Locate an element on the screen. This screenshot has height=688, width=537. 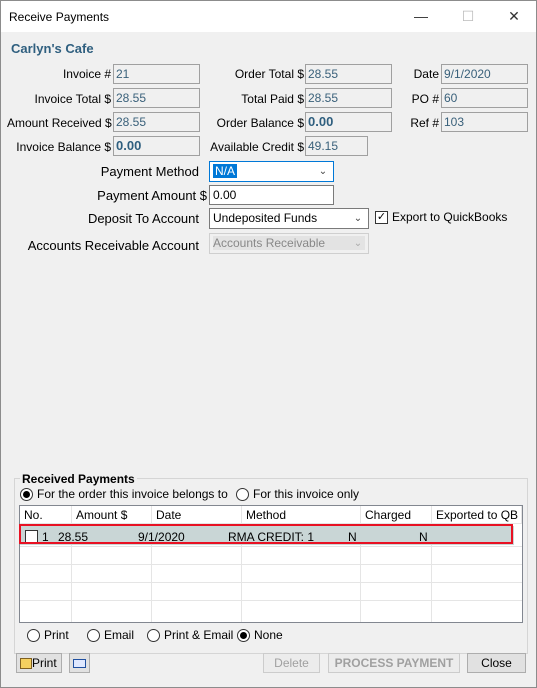
scope-order-radio is located at coordinates (26, 494).